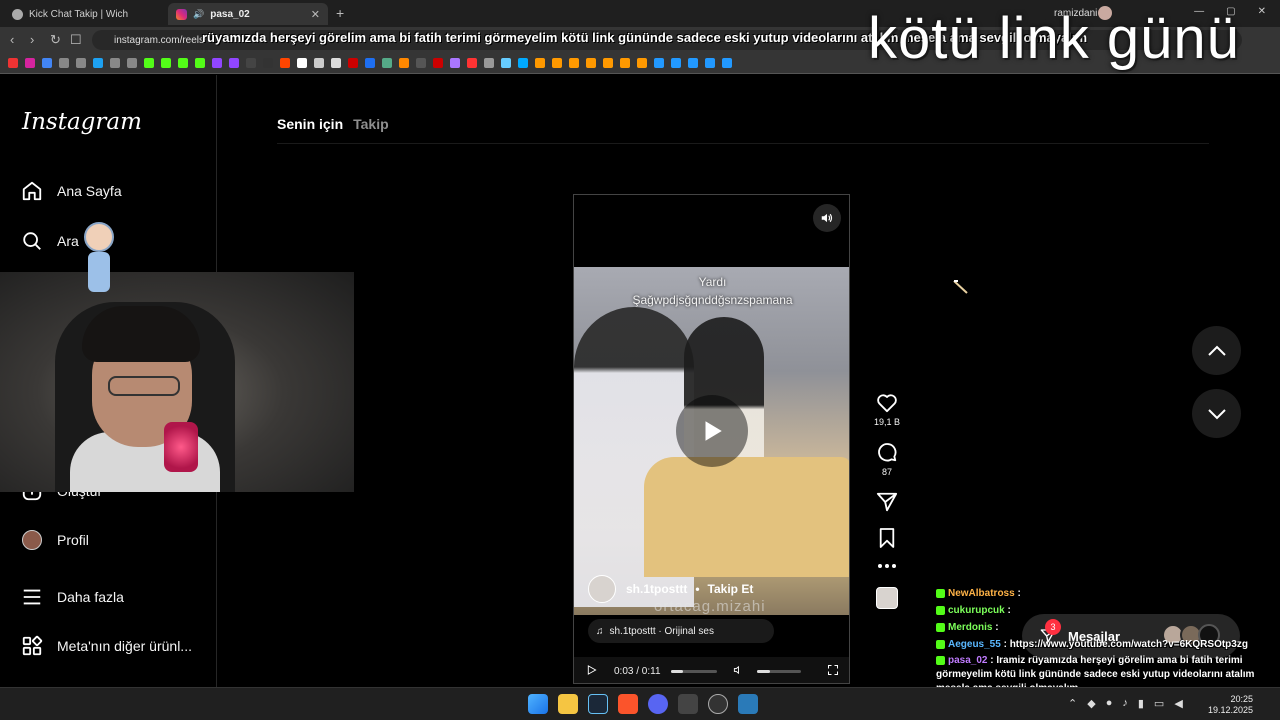 Image resolution: width=1280 pixels, height=720 pixels. Describe the element at coordinates (315, 14) in the screenshot. I see `close-tab-icon: ✕` at that location.